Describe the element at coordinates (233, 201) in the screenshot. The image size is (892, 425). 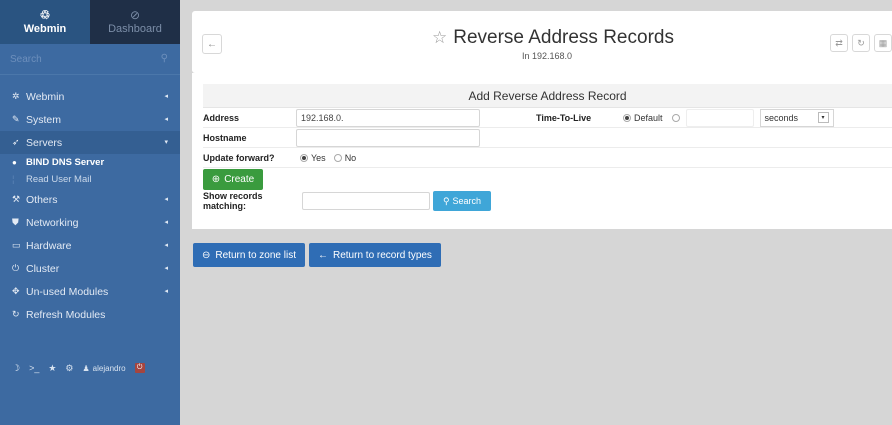
I see `search-records-label: Show records matching:` at that location.